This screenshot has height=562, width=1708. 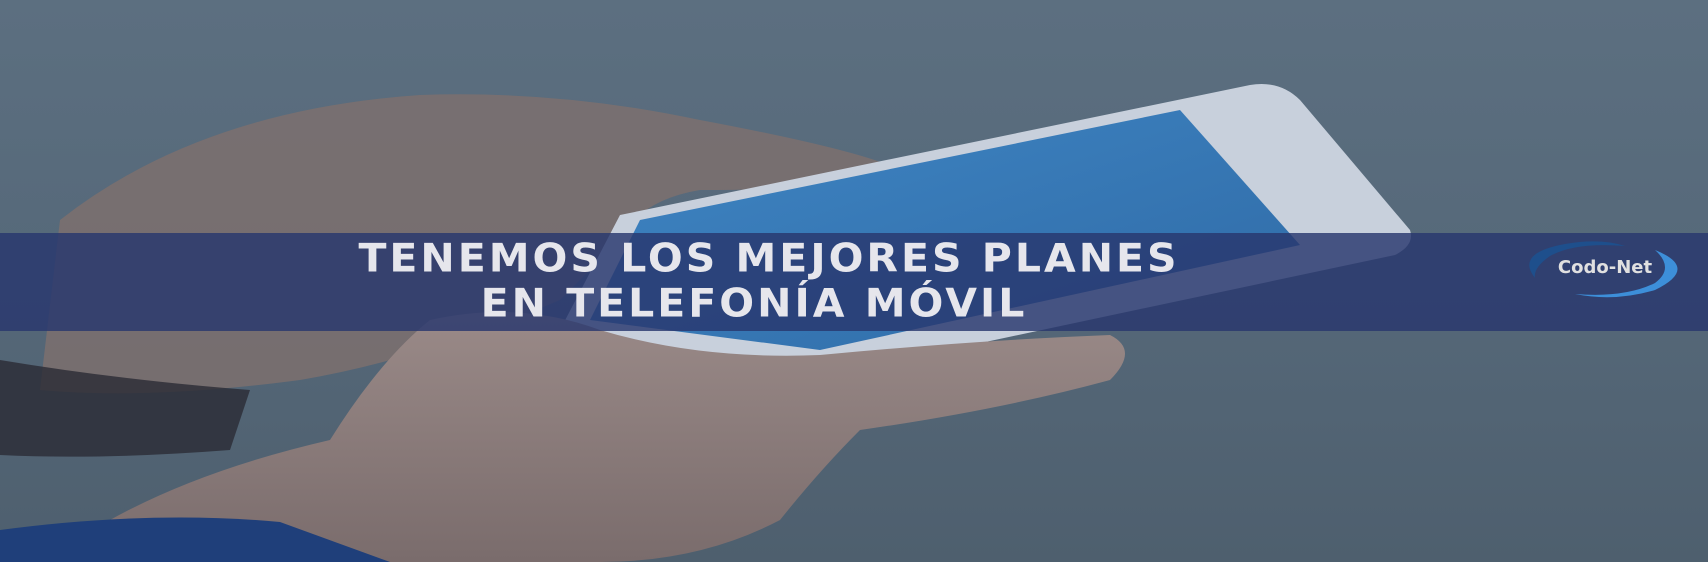 I want to click on headline-line-2: EN TELEFONÍA MÓVIL, so click(x=754, y=303).